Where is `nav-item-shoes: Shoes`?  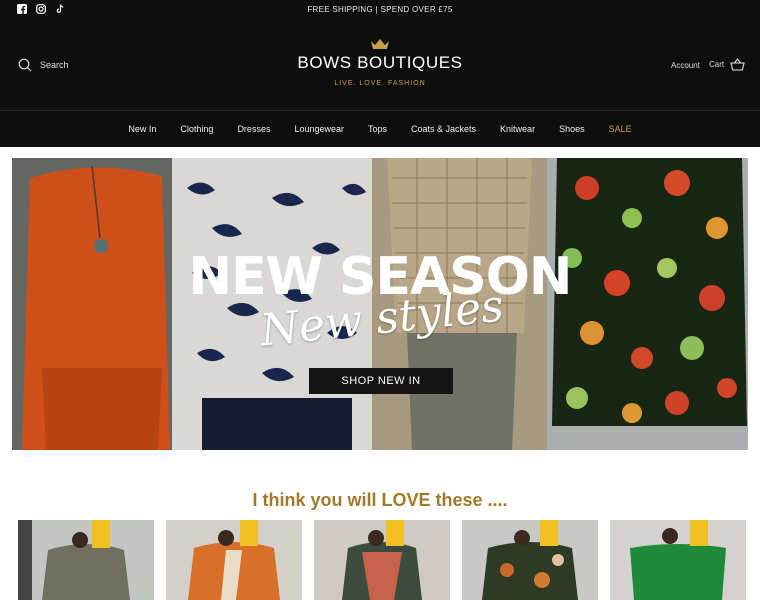
nav-item-shoes: Shoes is located at coordinates (572, 129).